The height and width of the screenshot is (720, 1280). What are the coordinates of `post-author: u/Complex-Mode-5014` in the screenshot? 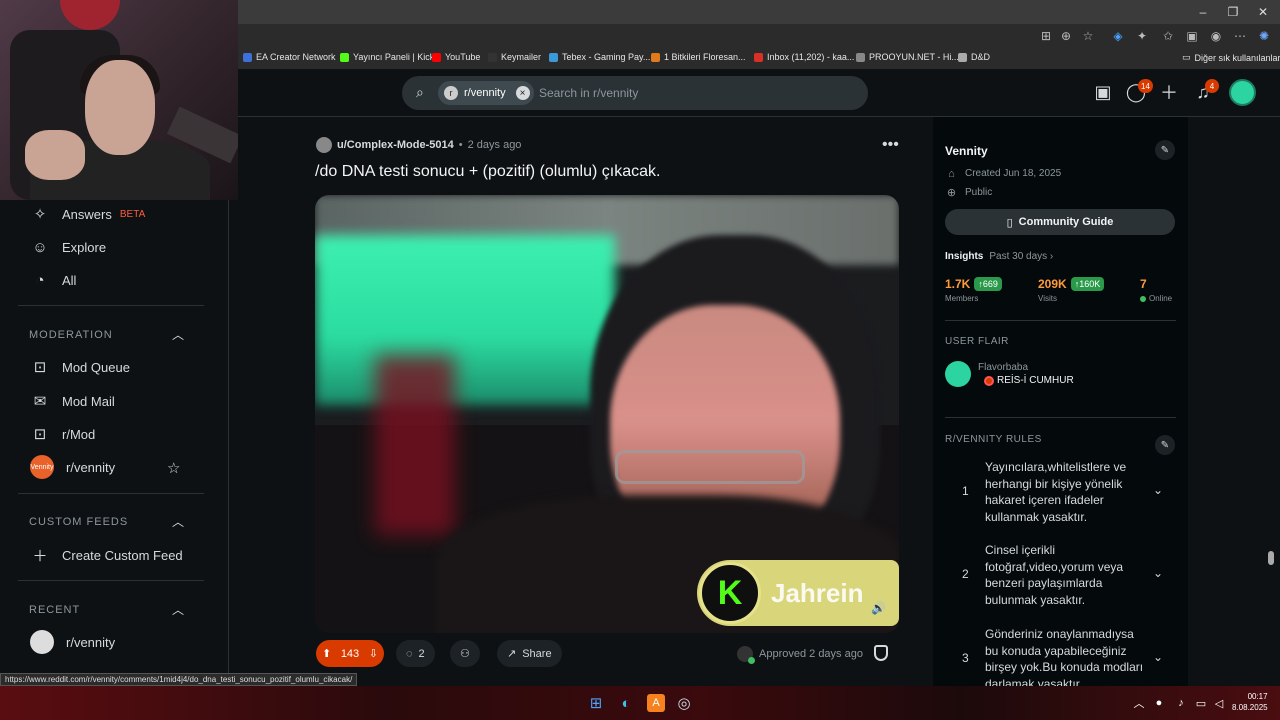 It's located at (395, 145).